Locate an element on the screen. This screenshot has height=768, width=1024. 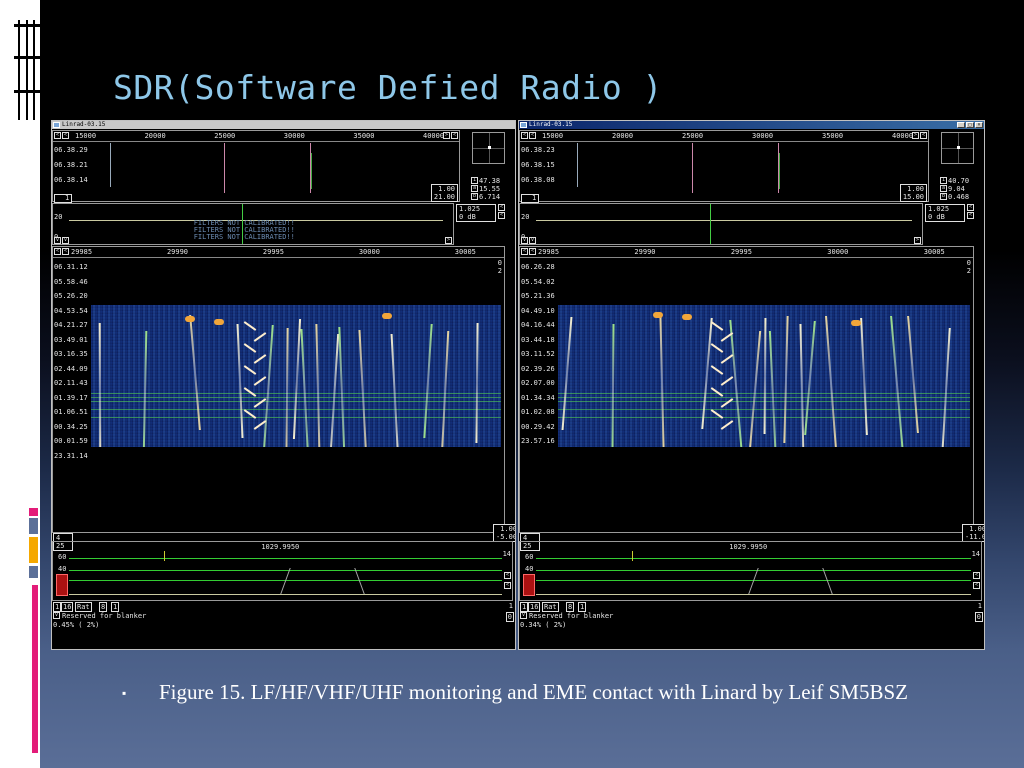
wide-freq-tick: 30000 is located at coordinates (763, 136).